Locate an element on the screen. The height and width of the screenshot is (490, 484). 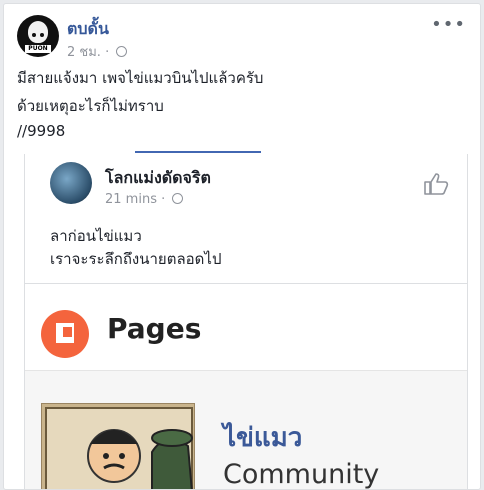
post-meta: 2 ชม. · is located at coordinates (97, 51).